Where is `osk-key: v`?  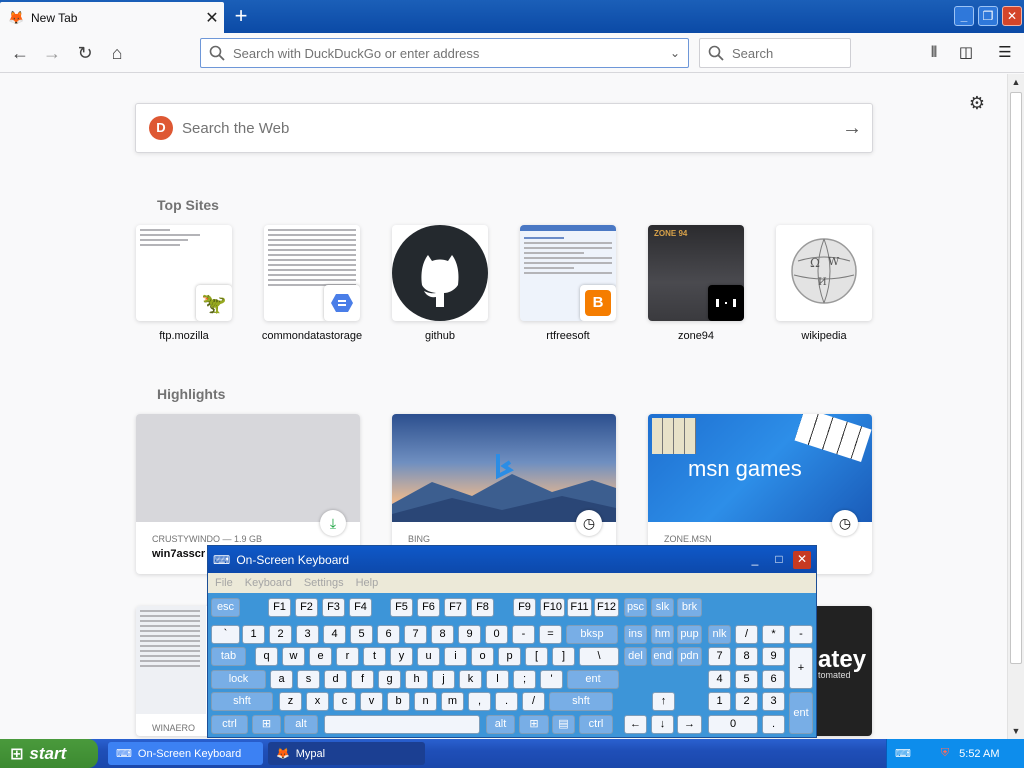 osk-key: v is located at coordinates (371, 701).